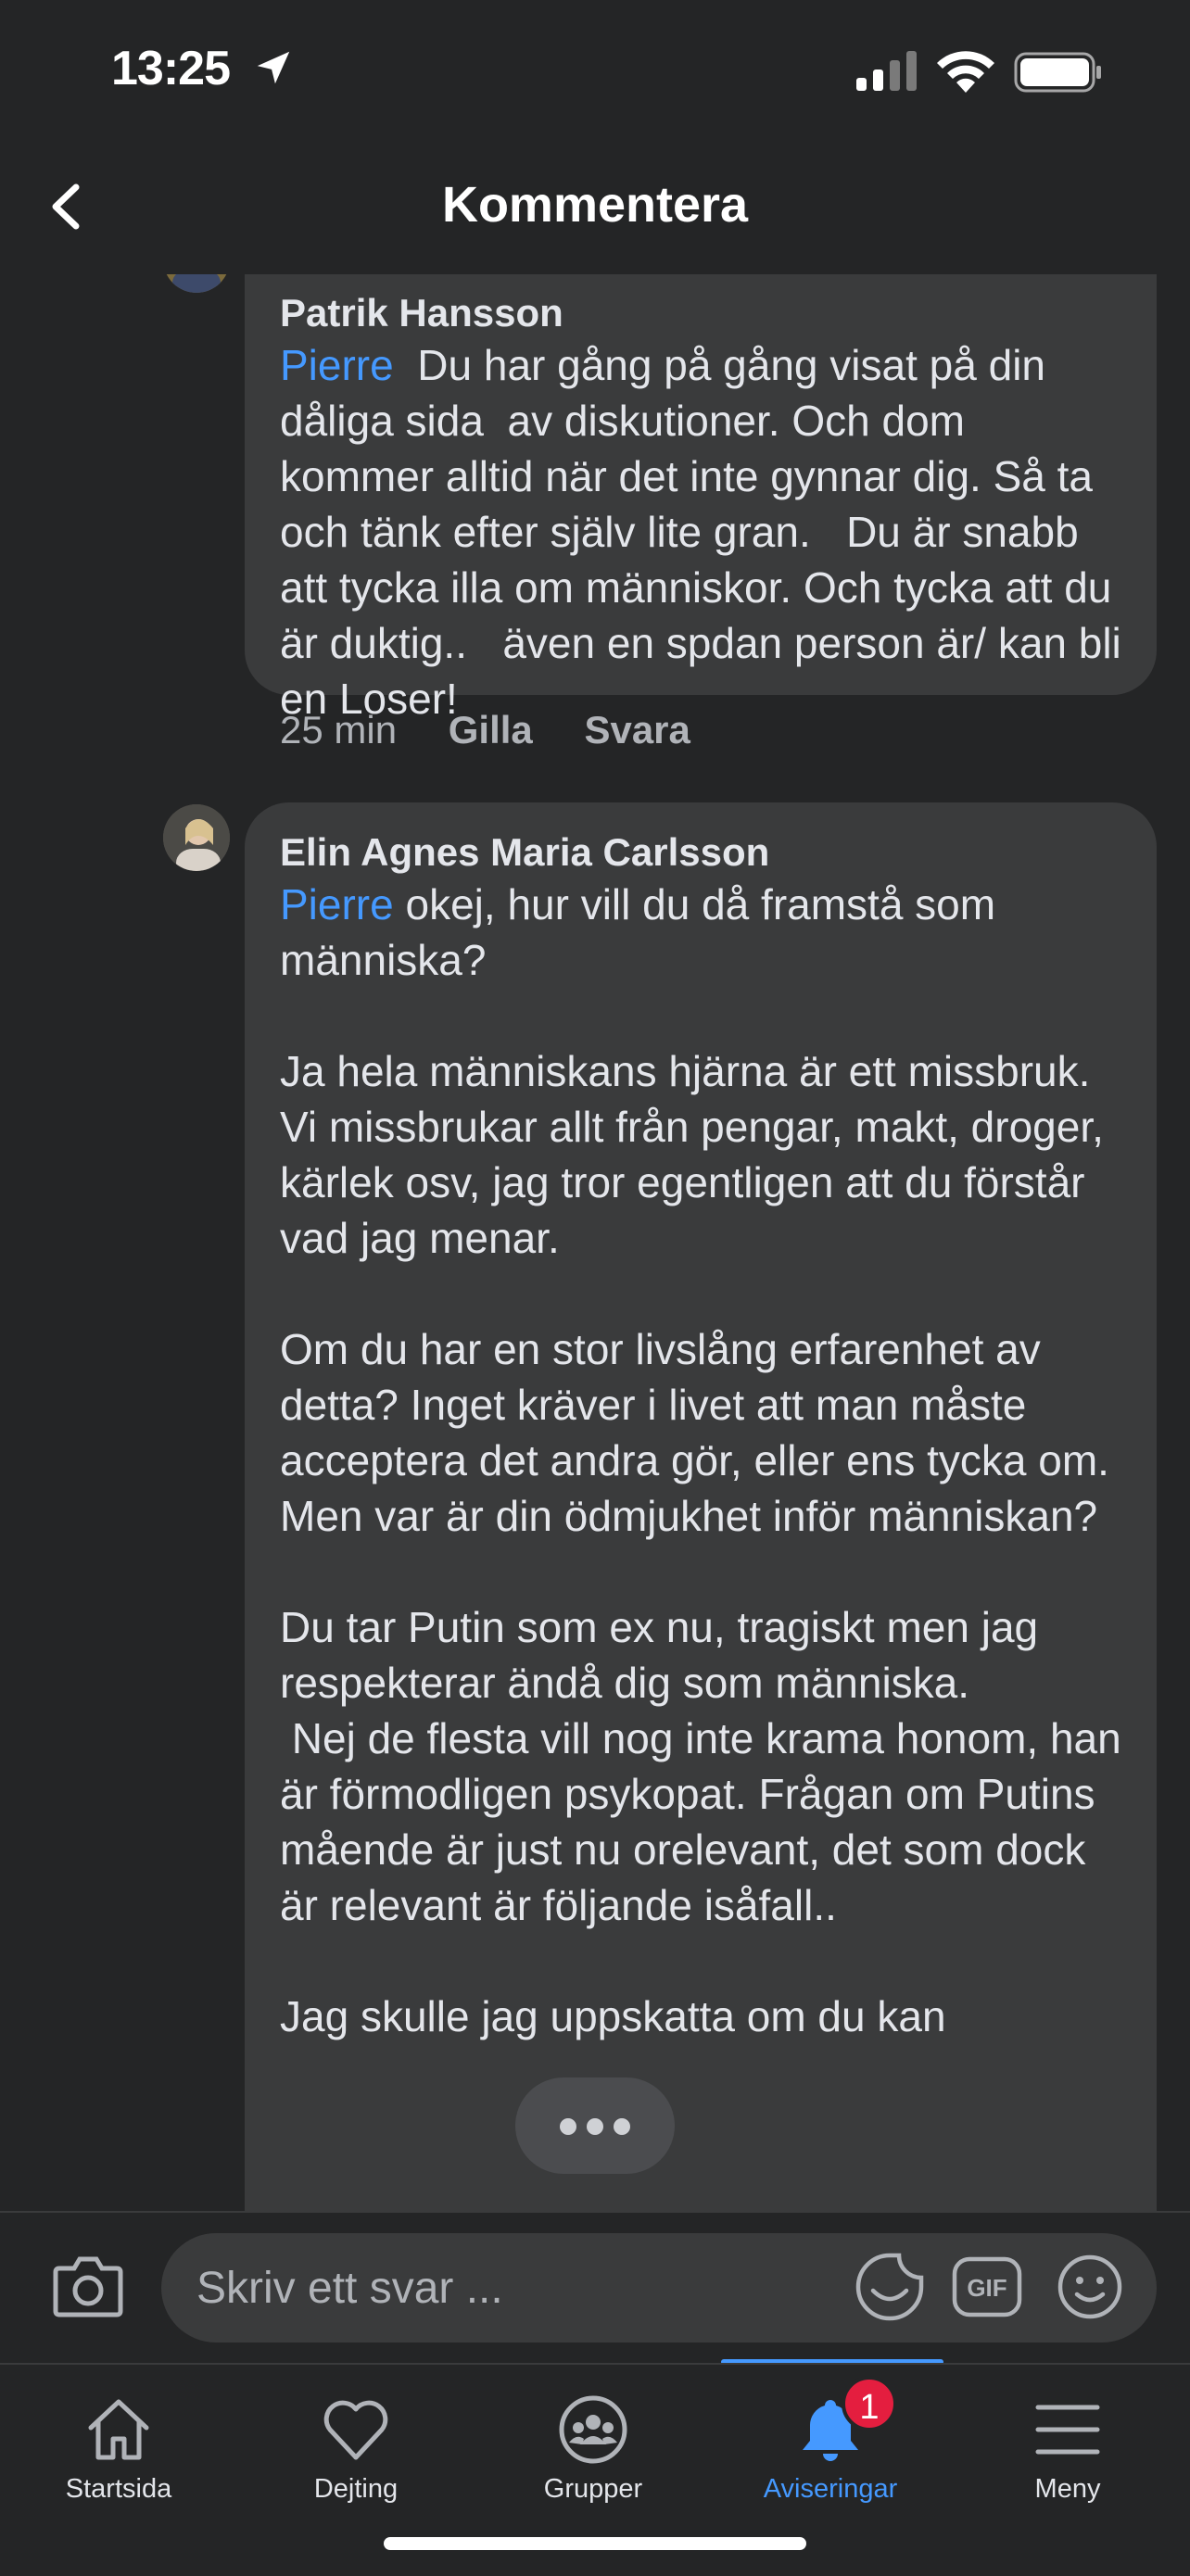 The width and height of the screenshot is (1190, 2576). I want to click on location-arrow-icon, so click(273, 68).